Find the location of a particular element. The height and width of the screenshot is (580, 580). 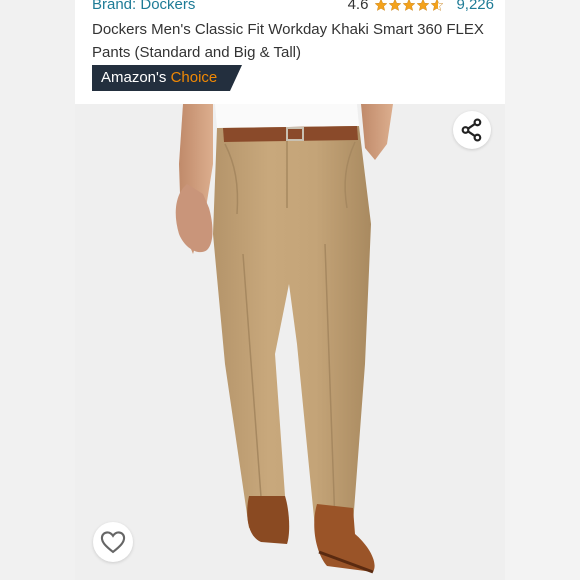

star-half-icon is located at coordinates (437, 5).